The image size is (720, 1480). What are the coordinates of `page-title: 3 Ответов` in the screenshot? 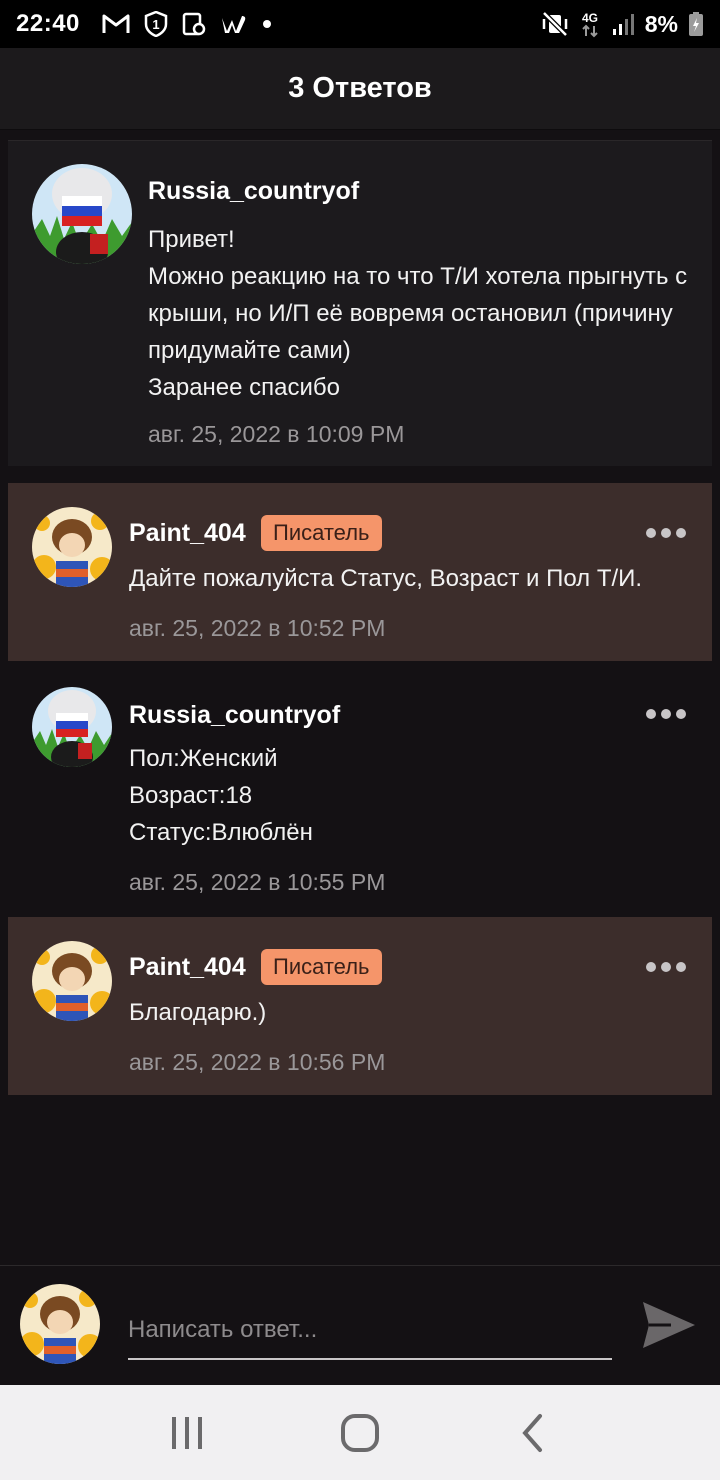 It's located at (360, 88).